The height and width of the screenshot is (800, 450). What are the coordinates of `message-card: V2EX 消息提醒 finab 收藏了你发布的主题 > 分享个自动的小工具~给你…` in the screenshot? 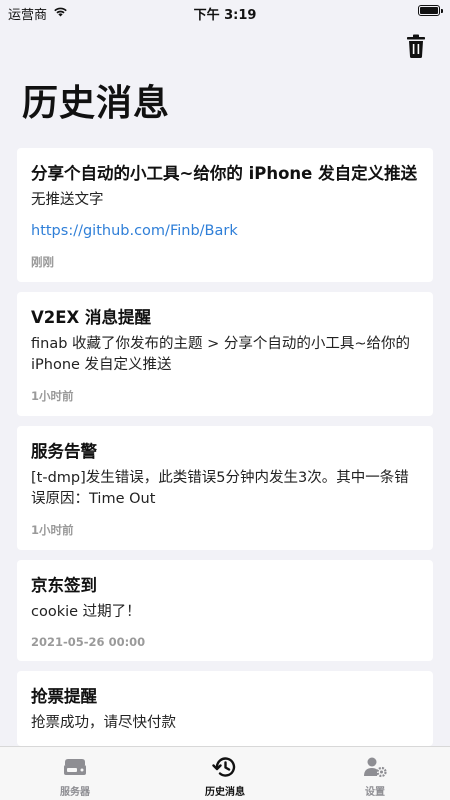 It's located at (225, 354).